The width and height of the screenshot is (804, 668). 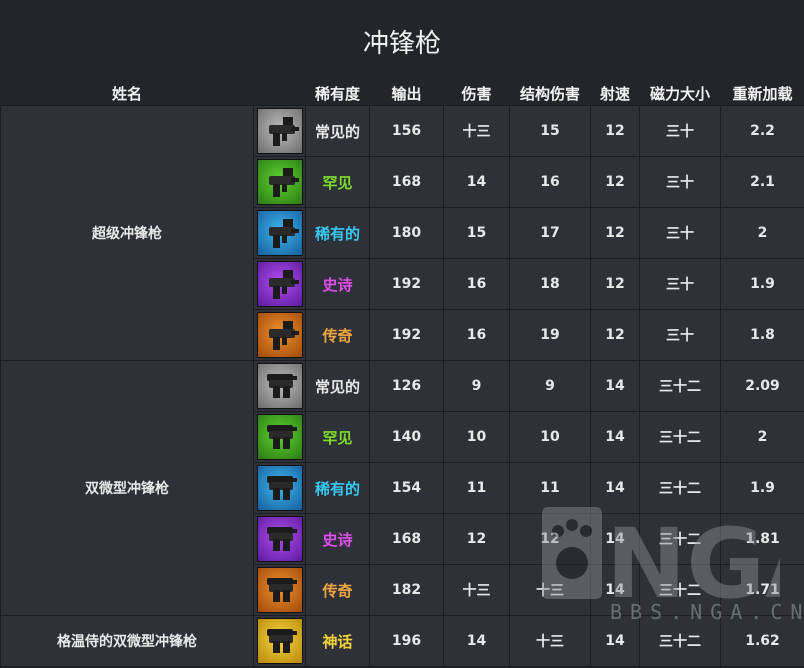 I want to click on reload-cell: 2.2, so click(x=762, y=131).